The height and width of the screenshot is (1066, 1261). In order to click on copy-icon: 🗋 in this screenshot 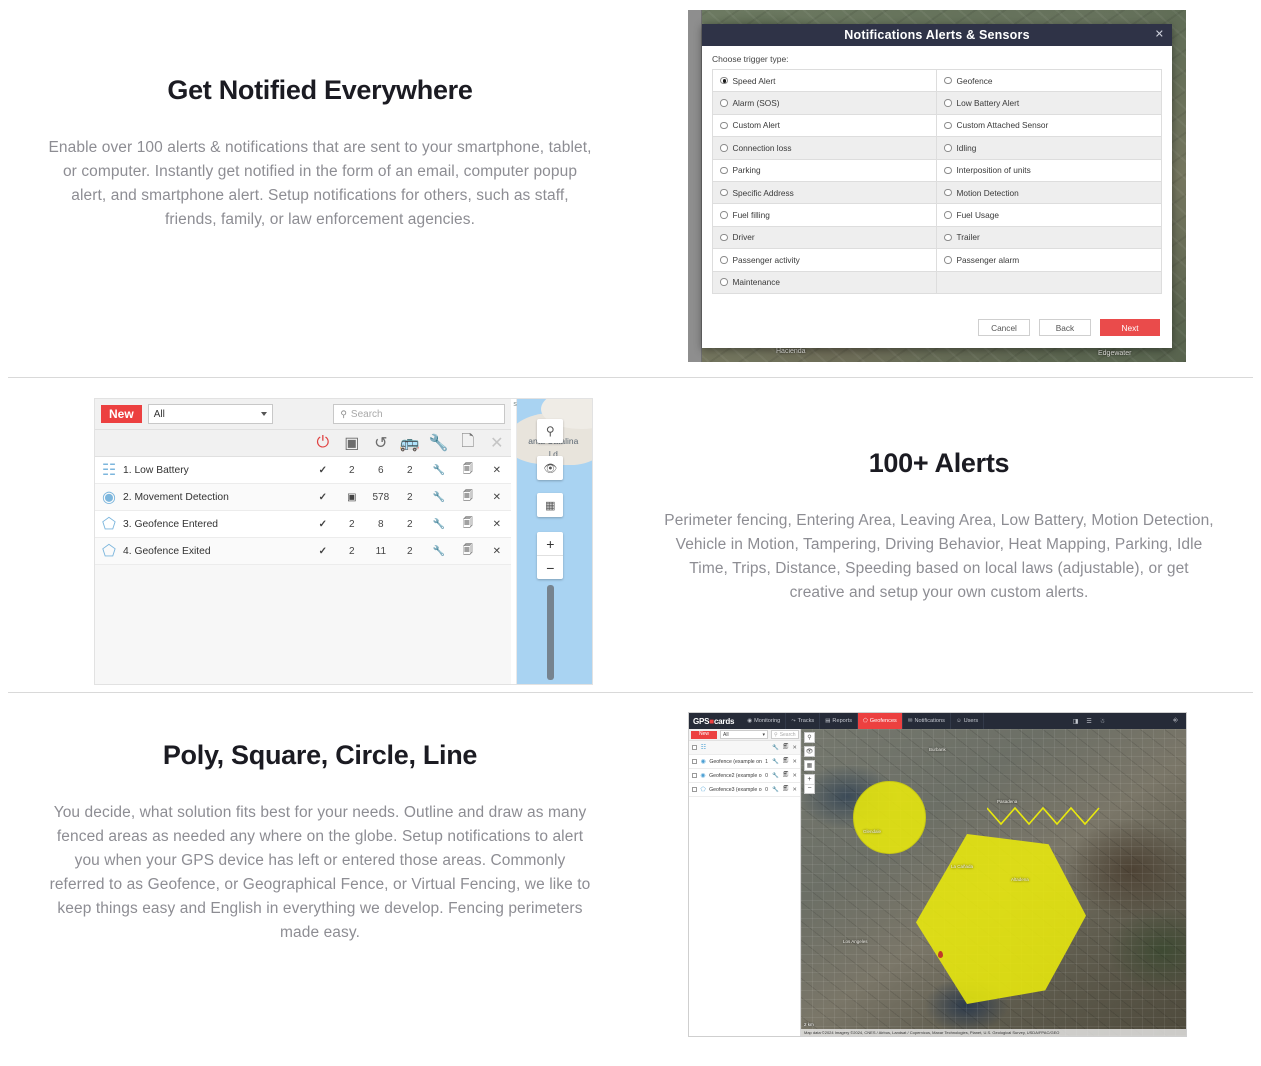, I will do `click(467, 443)`.